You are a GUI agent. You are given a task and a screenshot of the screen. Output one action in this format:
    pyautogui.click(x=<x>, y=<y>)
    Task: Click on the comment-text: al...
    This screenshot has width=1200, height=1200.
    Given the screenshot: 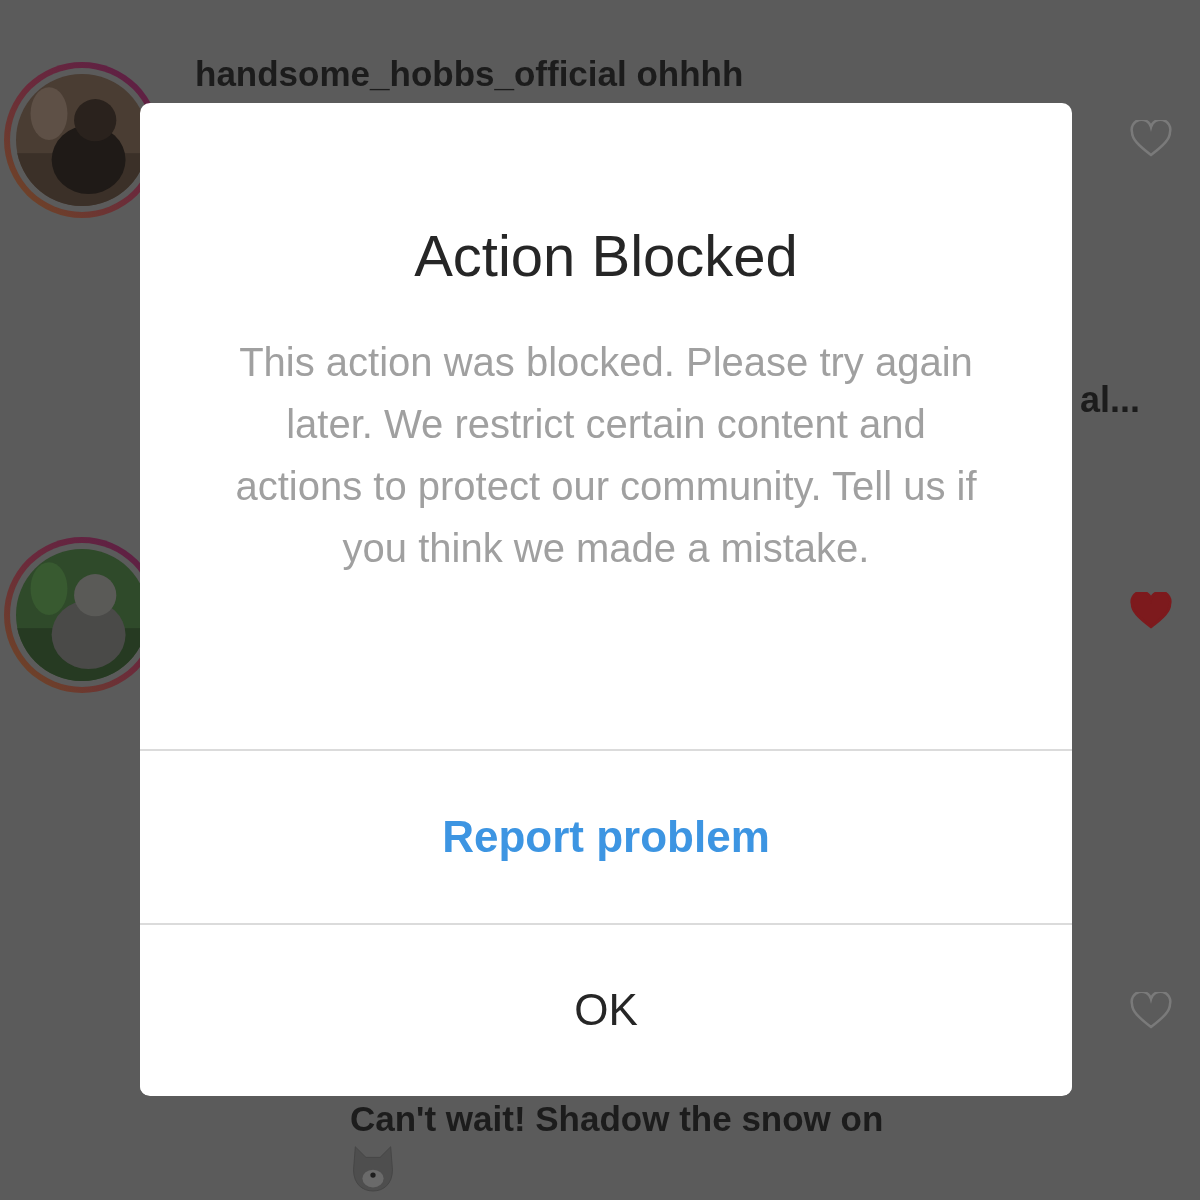 What is the action you would take?
    pyautogui.click(x=1109, y=400)
    